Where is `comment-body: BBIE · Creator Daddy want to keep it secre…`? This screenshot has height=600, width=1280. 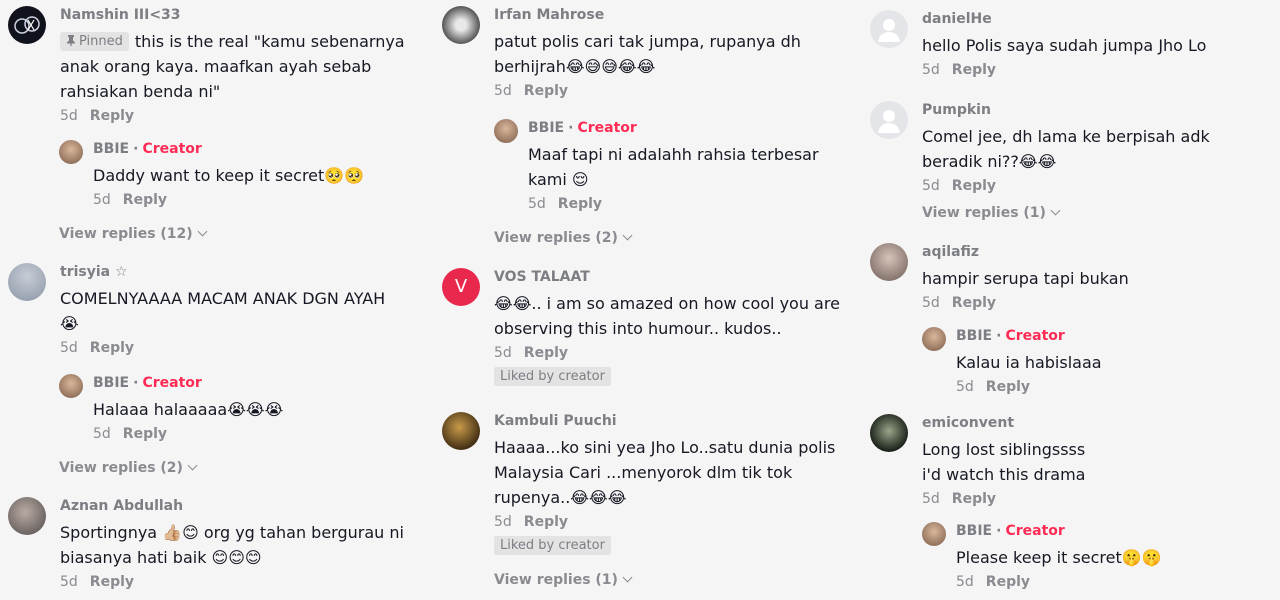 comment-body: BBIE · Creator Daddy want to keep it secre… is located at coordinates (250, 174).